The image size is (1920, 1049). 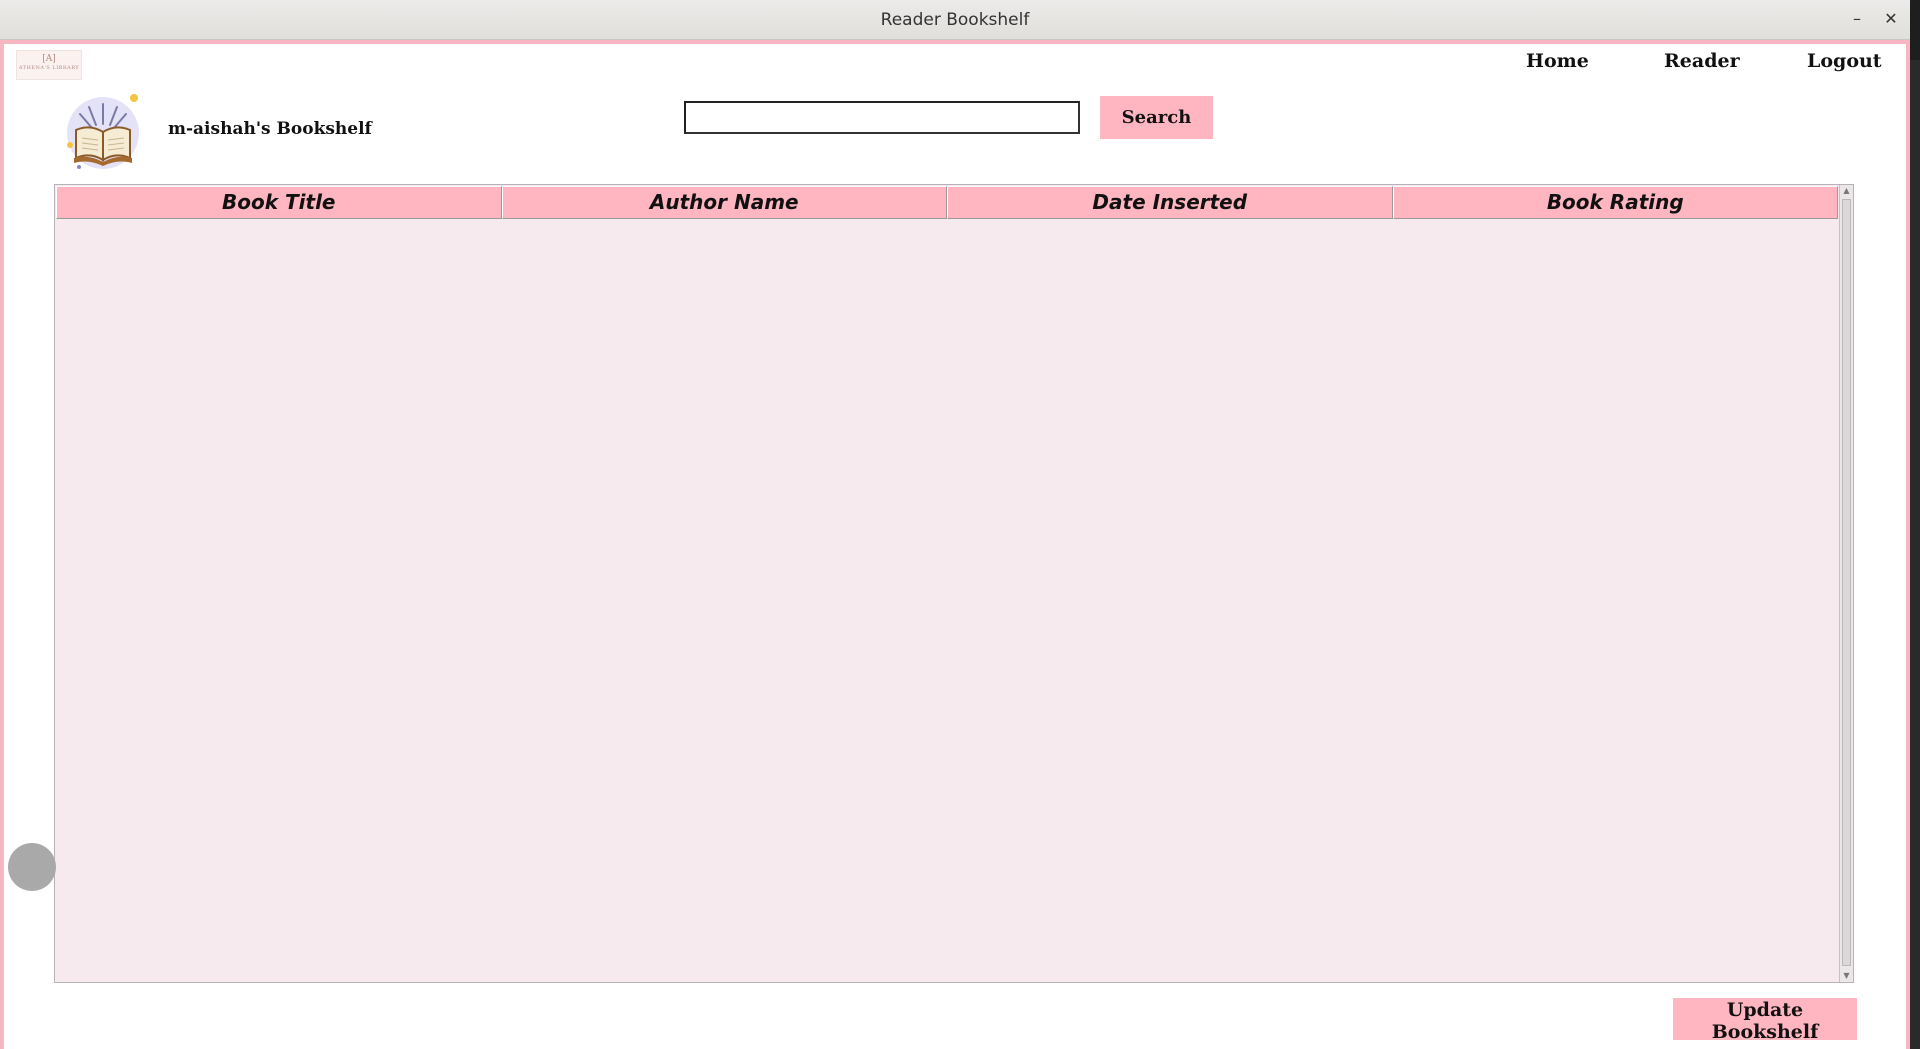 I want to click on desktop-background, so click(x=1915, y=554).